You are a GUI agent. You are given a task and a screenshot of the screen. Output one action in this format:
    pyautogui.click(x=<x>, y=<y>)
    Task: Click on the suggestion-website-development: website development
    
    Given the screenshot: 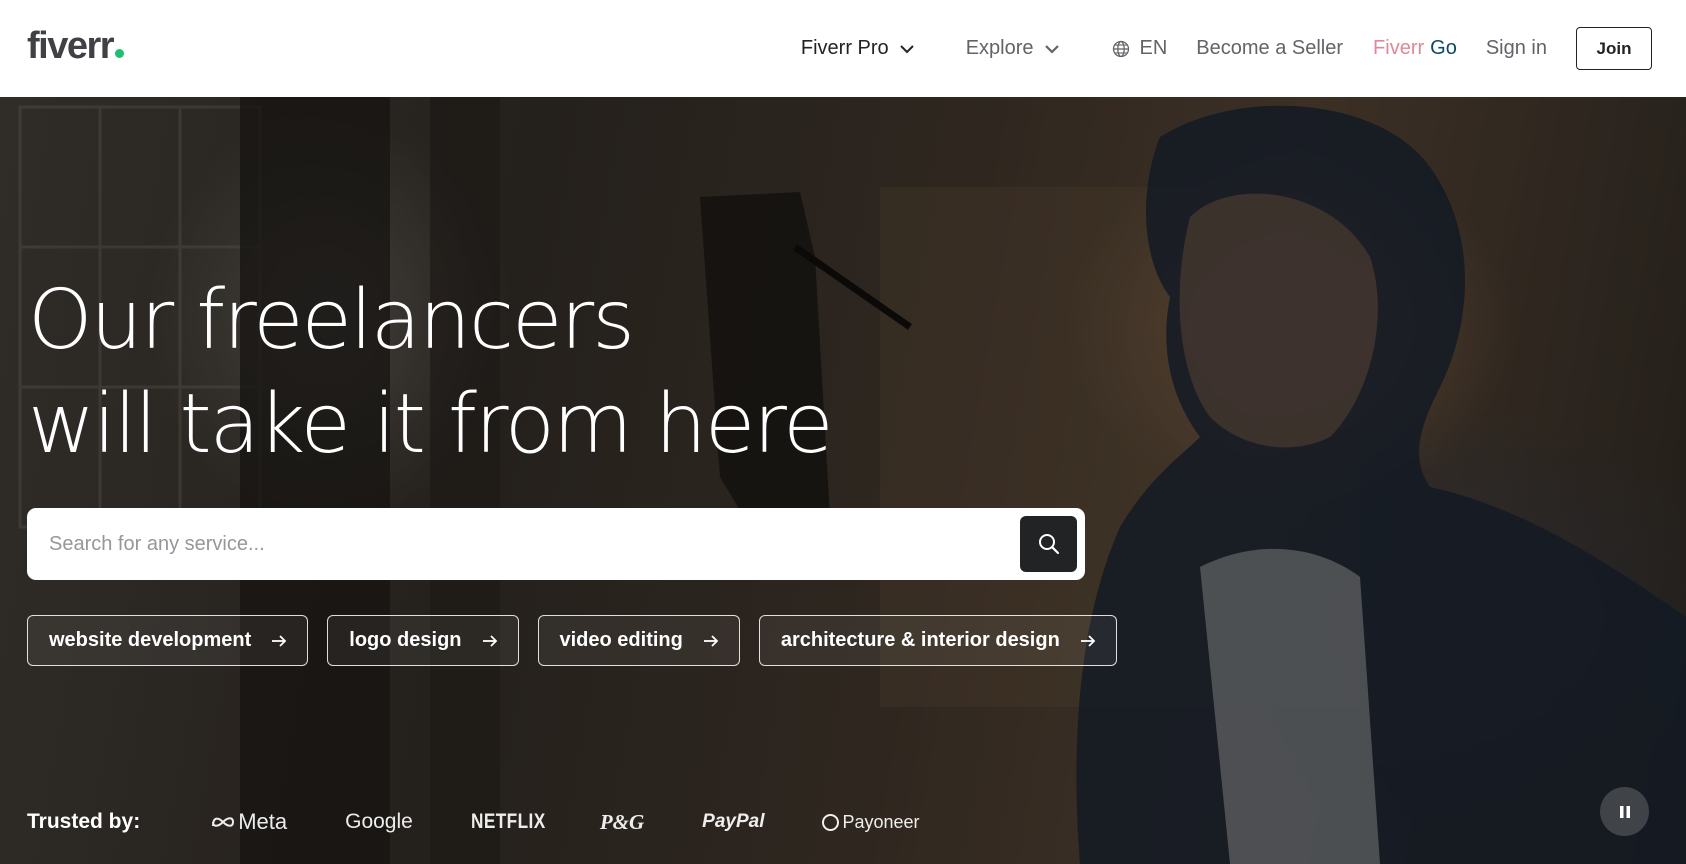 What is the action you would take?
    pyautogui.click(x=168, y=640)
    